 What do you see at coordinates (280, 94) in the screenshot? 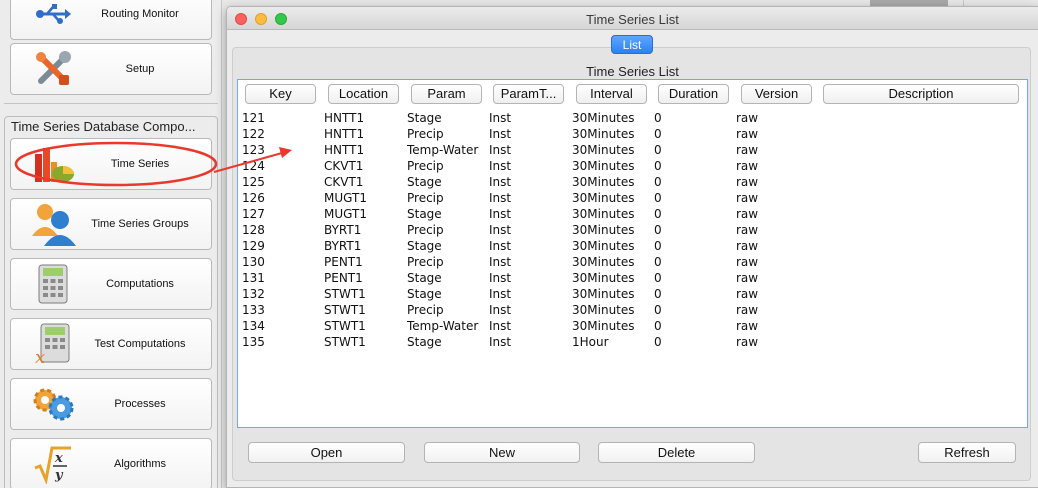
I see `column-header-key: Key` at bounding box center [280, 94].